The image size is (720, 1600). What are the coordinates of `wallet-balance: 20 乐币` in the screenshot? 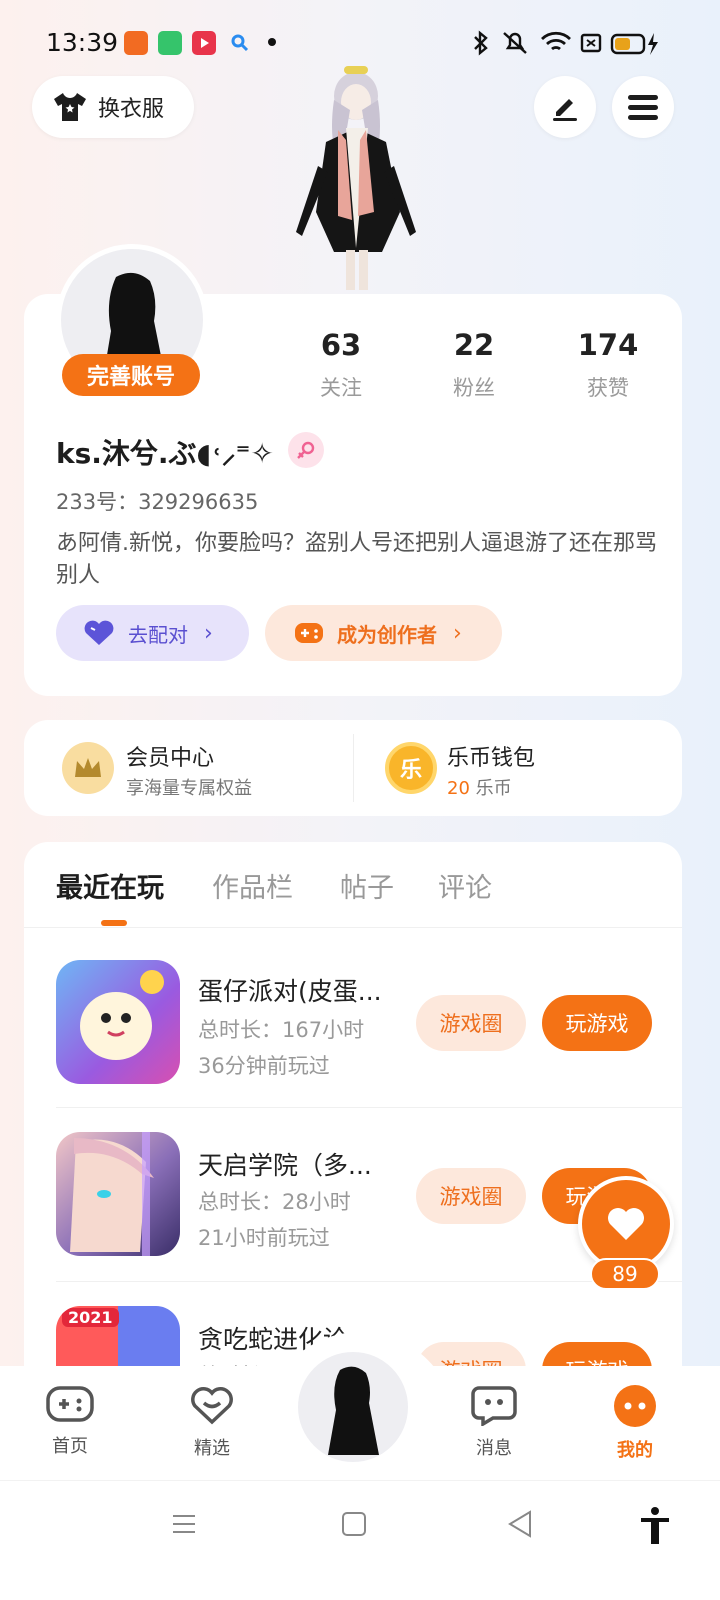 It's located at (479, 787).